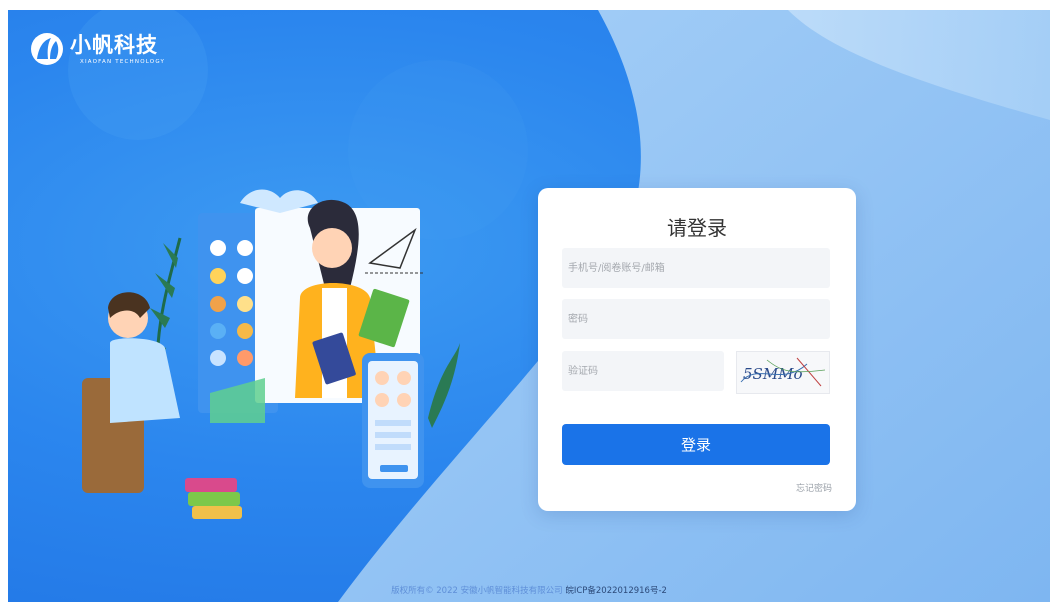 This screenshot has height=610, width=1056. What do you see at coordinates (477, 591) in the screenshot?
I see `copyright-text: 版权所有© 2022 安徽小帆智能科技有限公司` at bounding box center [477, 591].